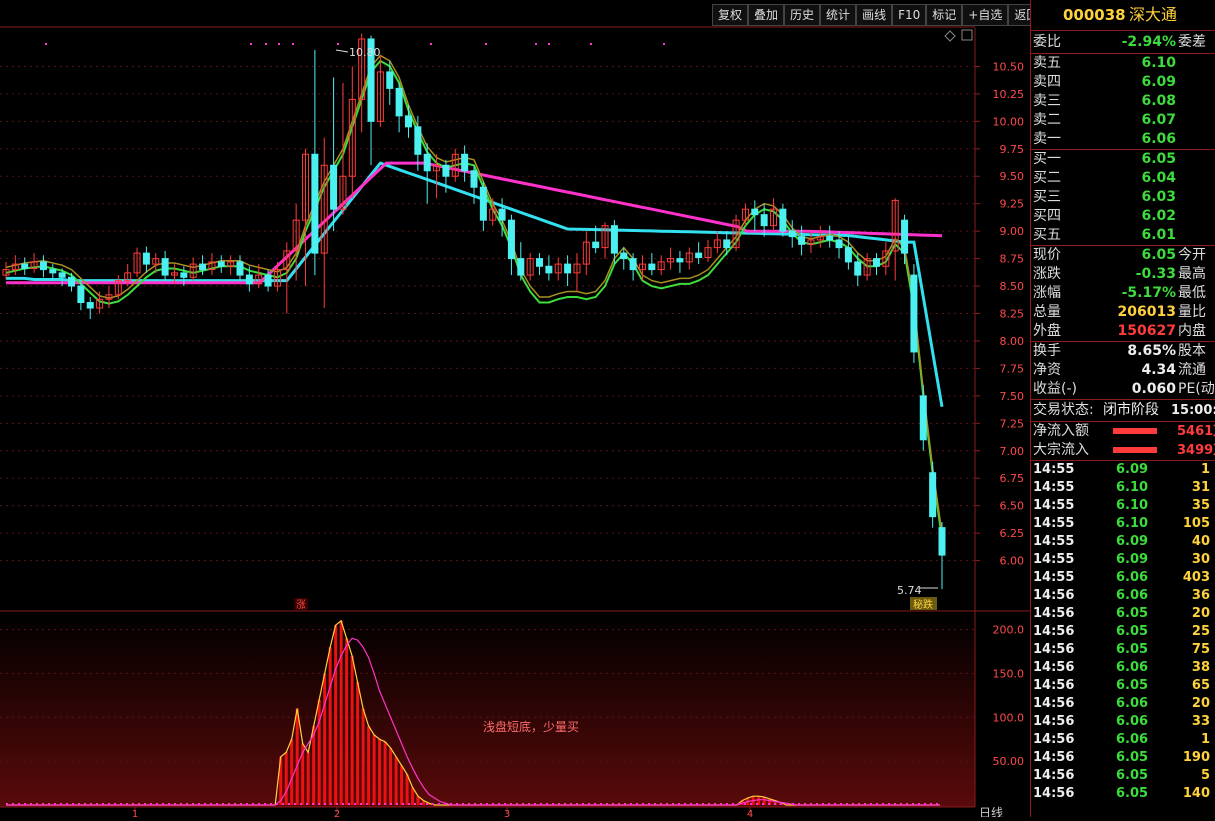  What do you see at coordinates (1123, 101) in the screenshot?
I see `asks-row: 卖三 6.08` at bounding box center [1123, 101].